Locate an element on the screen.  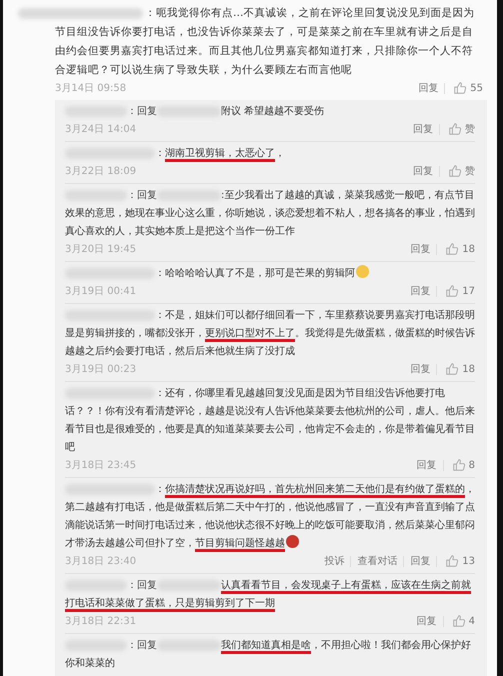
comment-date: 3月18日 22:31 is located at coordinates (100, 621).